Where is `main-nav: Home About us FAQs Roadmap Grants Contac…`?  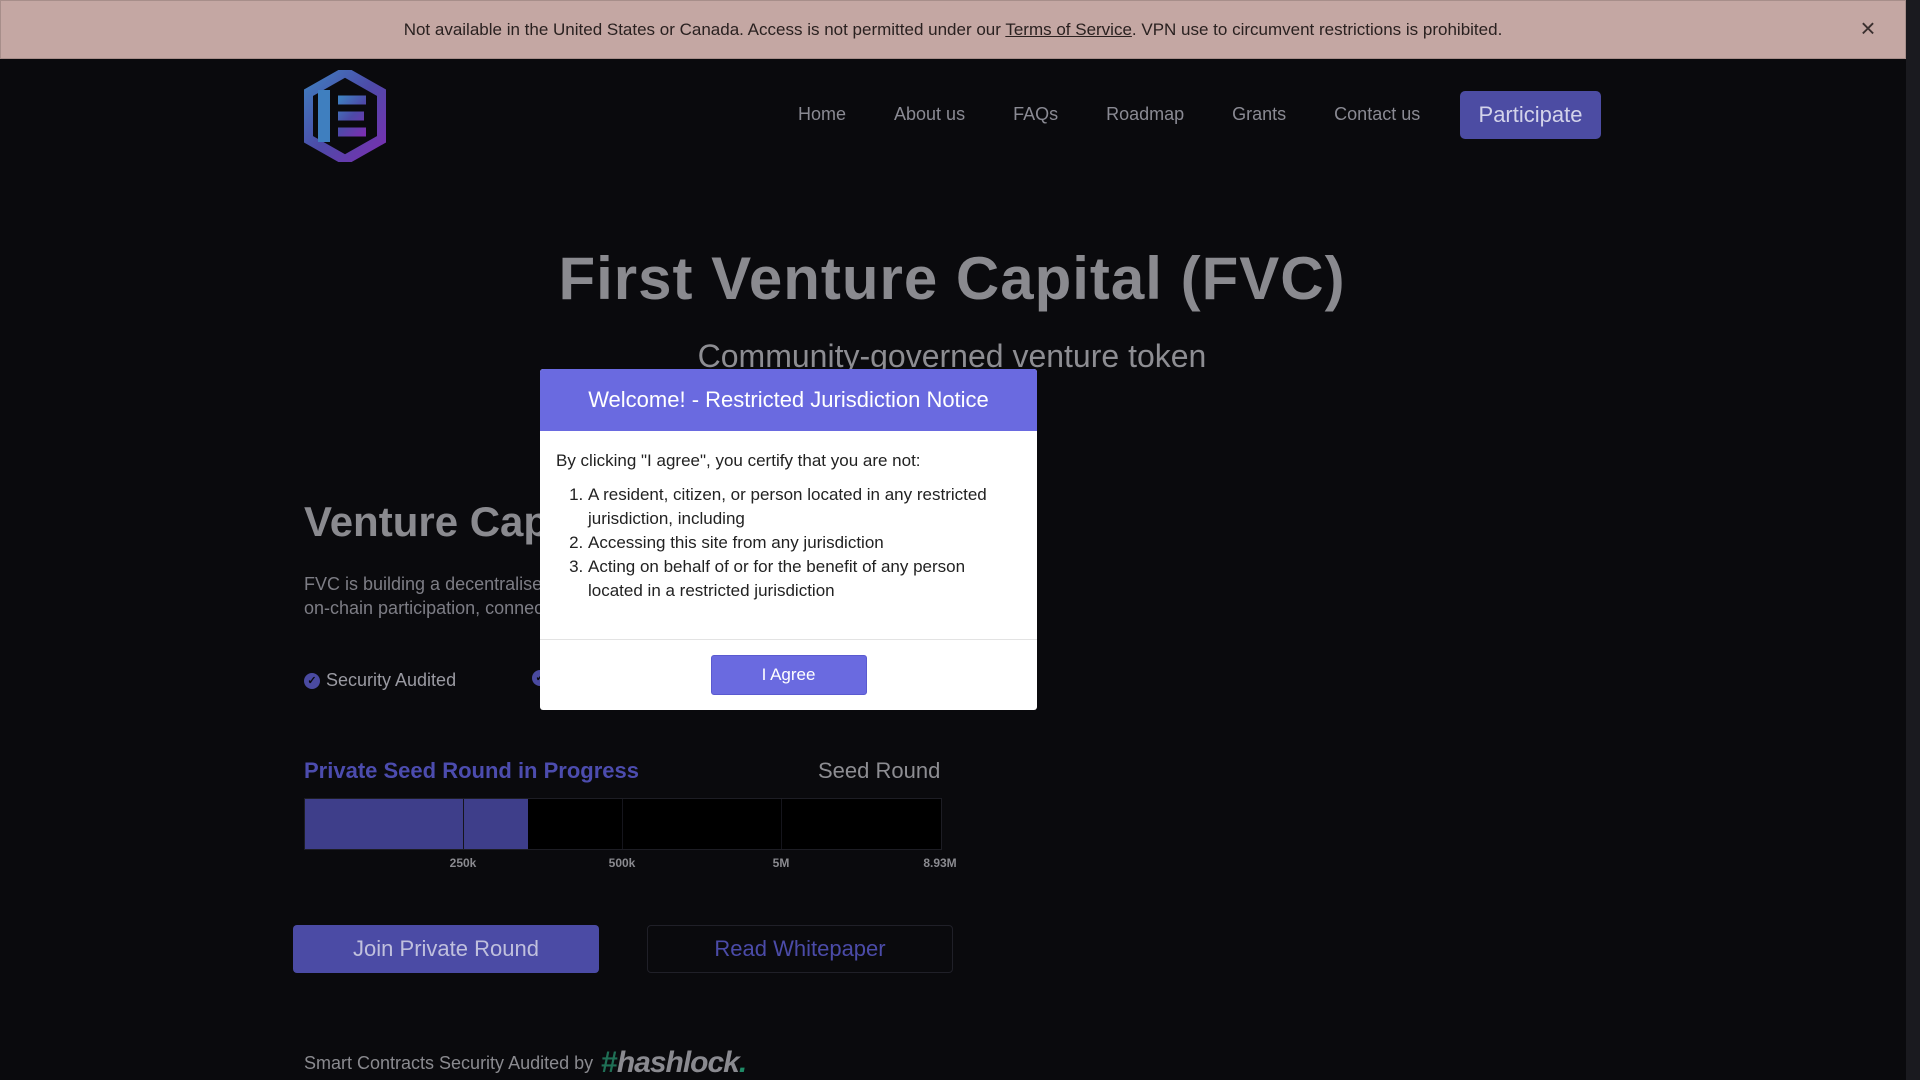
main-nav: Home About us FAQs Roadmap Grants Contac… is located at coordinates (1109, 114).